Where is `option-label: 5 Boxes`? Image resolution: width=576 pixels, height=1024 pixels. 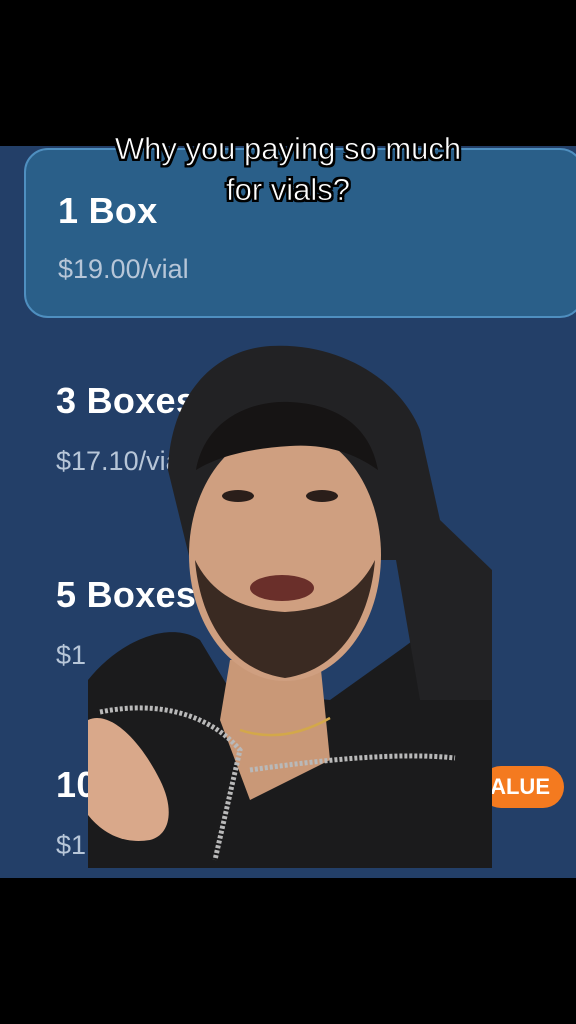 option-label: 5 Boxes is located at coordinates (126, 594).